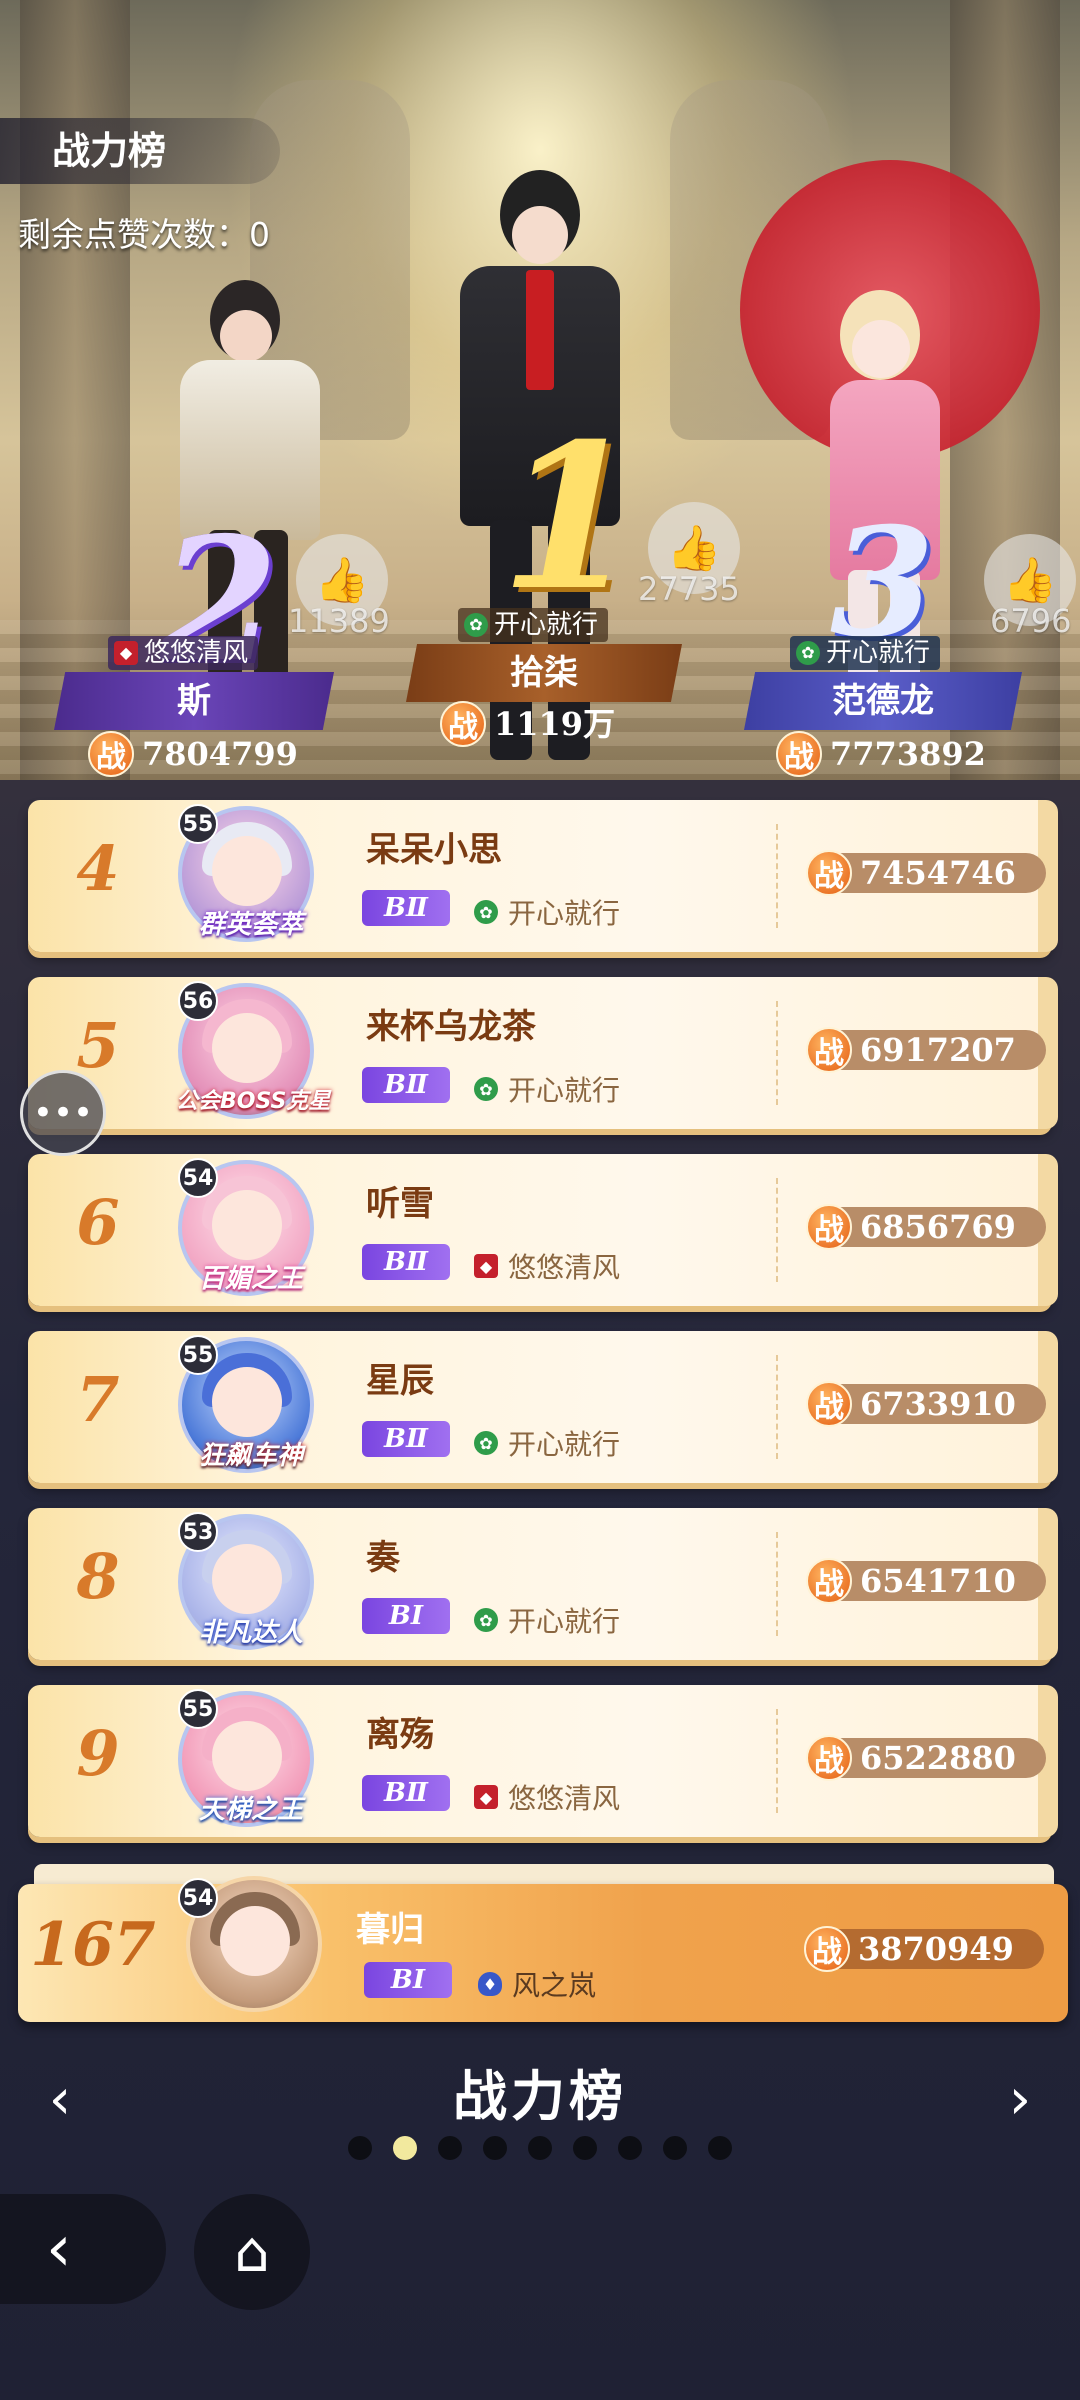 This screenshot has width=1080, height=2400. Describe the element at coordinates (554, 1985) in the screenshot. I see `guild-name: 风之岚` at that location.